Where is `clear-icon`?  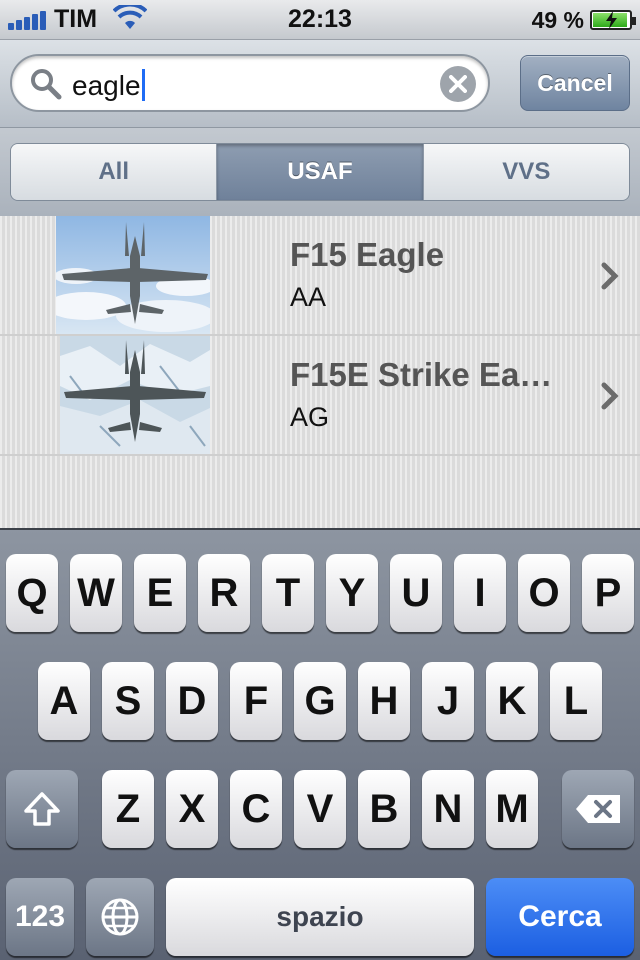
clear-icon is located at coordinates (458, 84).